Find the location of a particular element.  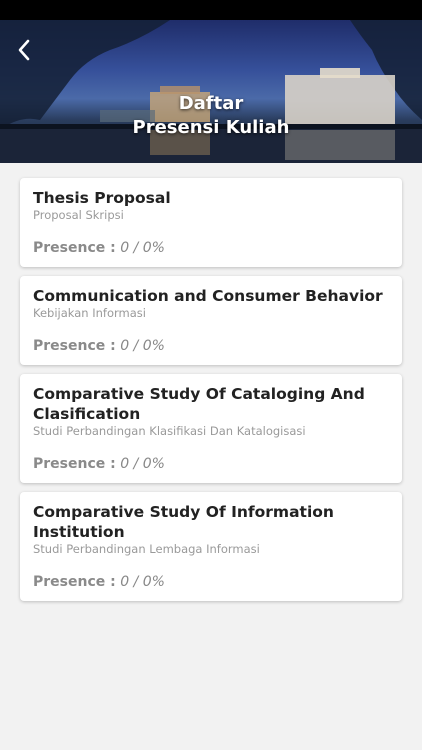

page-title-line2: Presensi Kuliah is located at coordinates (211, 127).